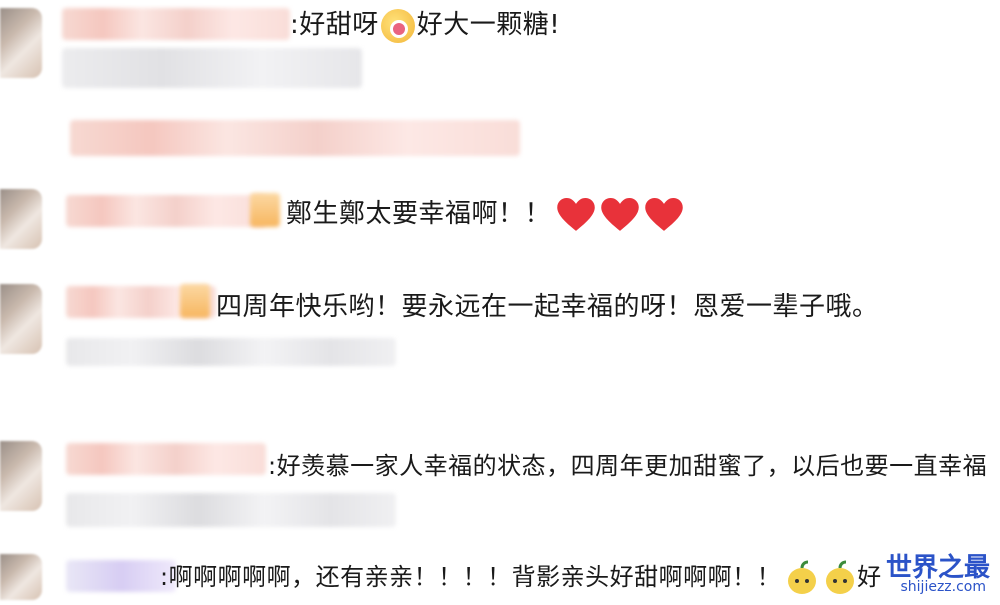 This screenshot has height=605, width=1000. What do you see at coordinates (943, 587) in the screenshot?
I see `watermark-url: shijiezz.com` at bounding box center [943, 587].